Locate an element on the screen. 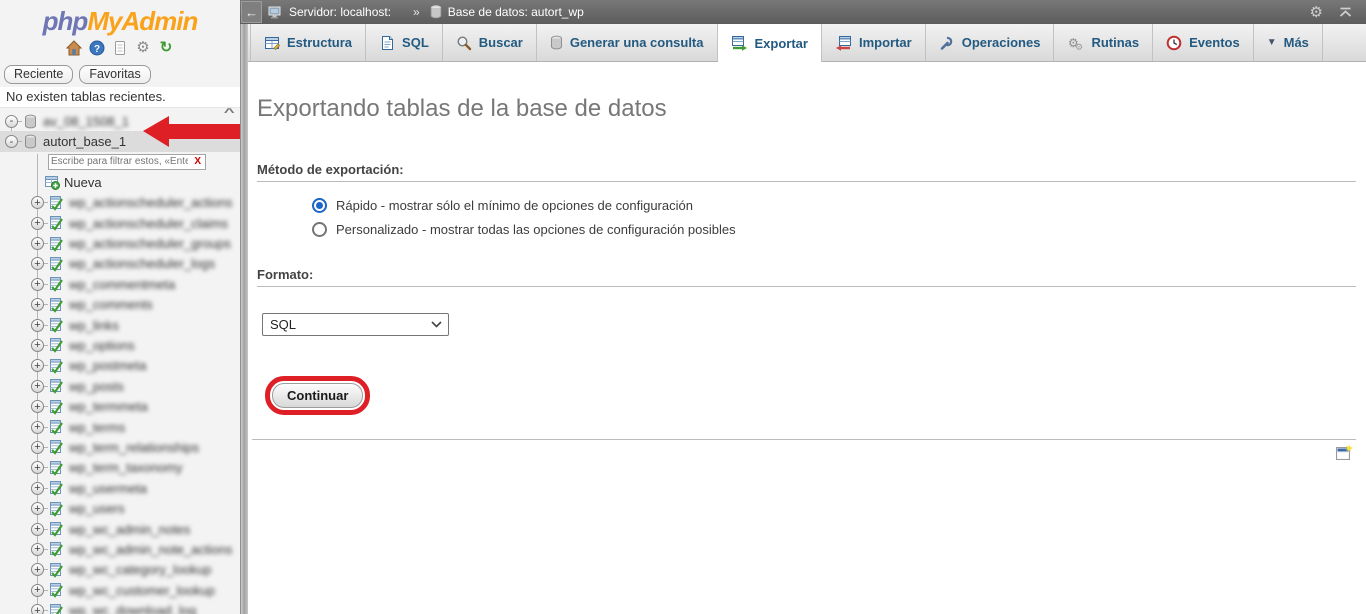  logo-php: php is located at coordinates (65, 21).